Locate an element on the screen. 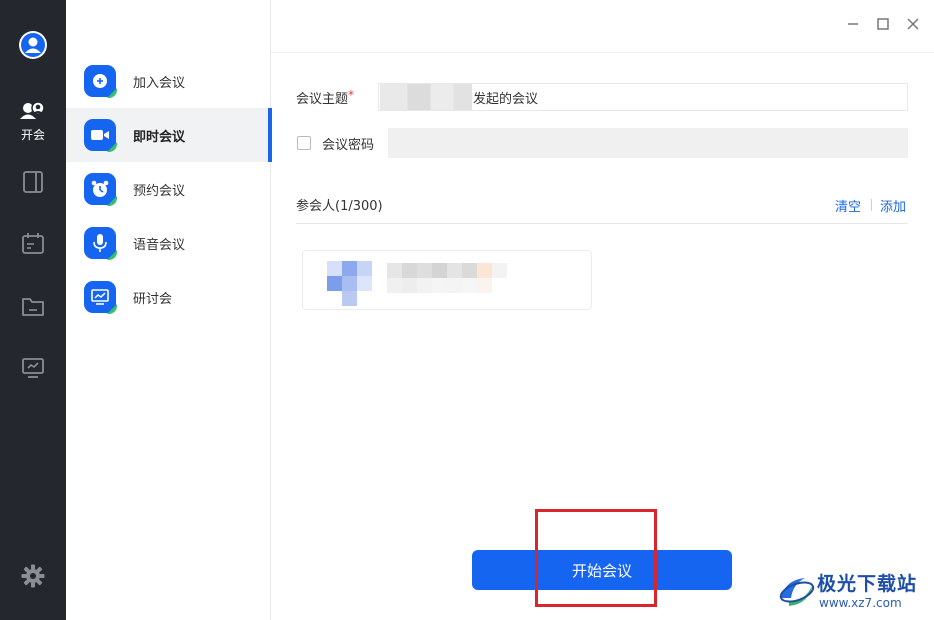 This screenshot has height=620, width=934. password-label: 会议密码 is located at coordinates (348, 145).